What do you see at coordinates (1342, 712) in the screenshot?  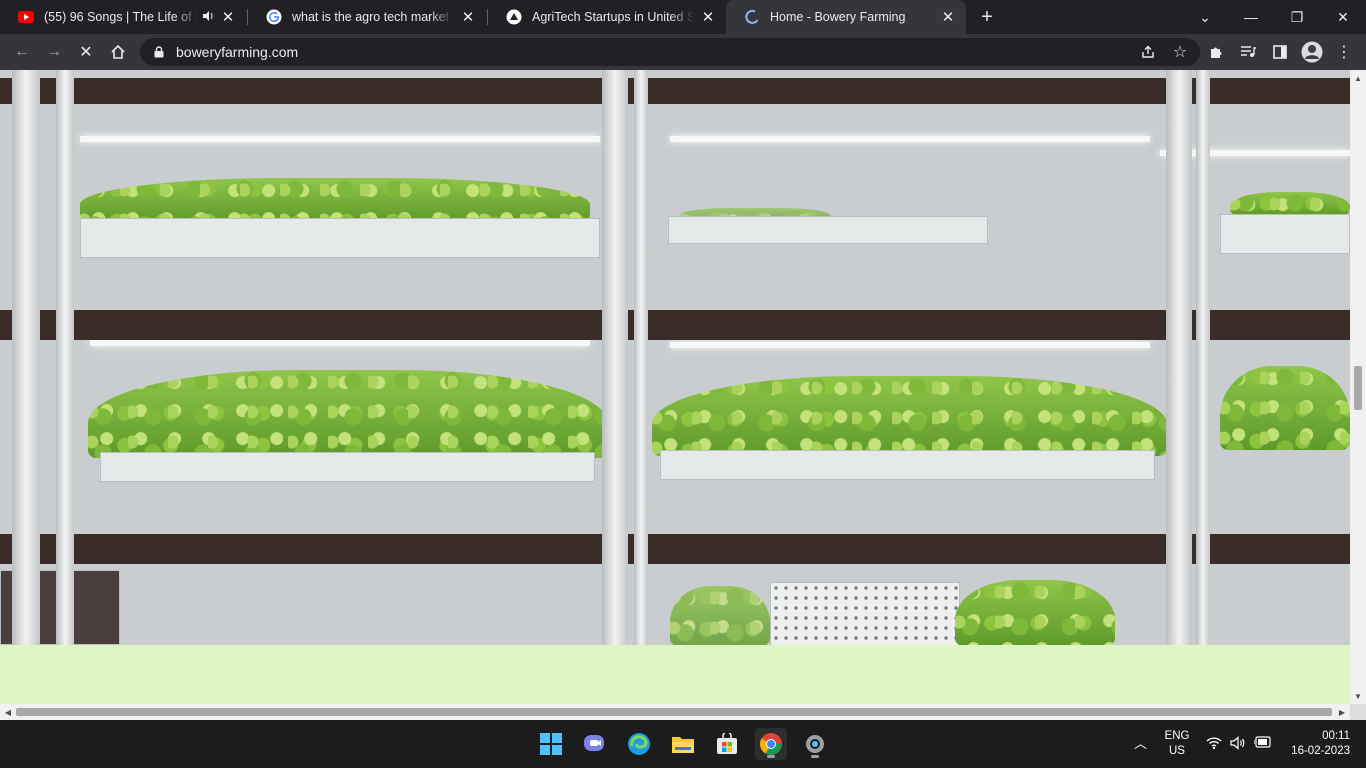 I see `scroll-right-arrow-icon: ▶` at bounding box center [1342, 712].